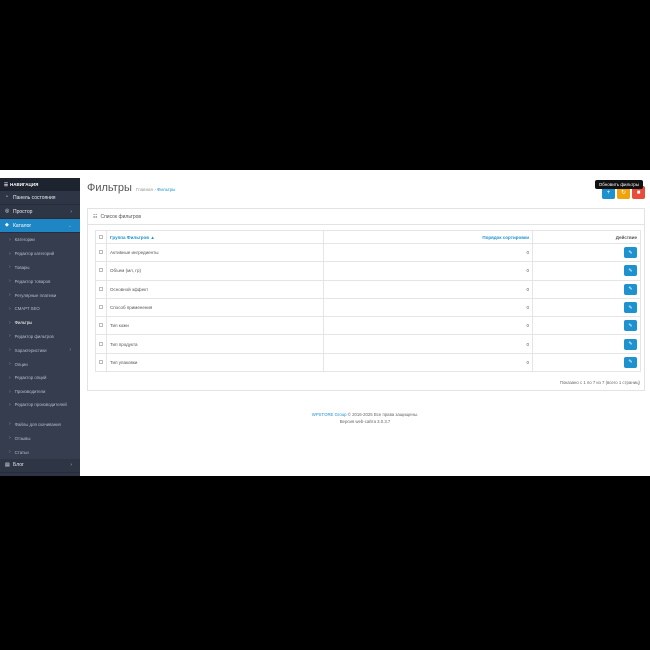  Describe the element at coordinates (40, 364) in the screenshot. I see `submenu-item-options: › Опции` at that location.